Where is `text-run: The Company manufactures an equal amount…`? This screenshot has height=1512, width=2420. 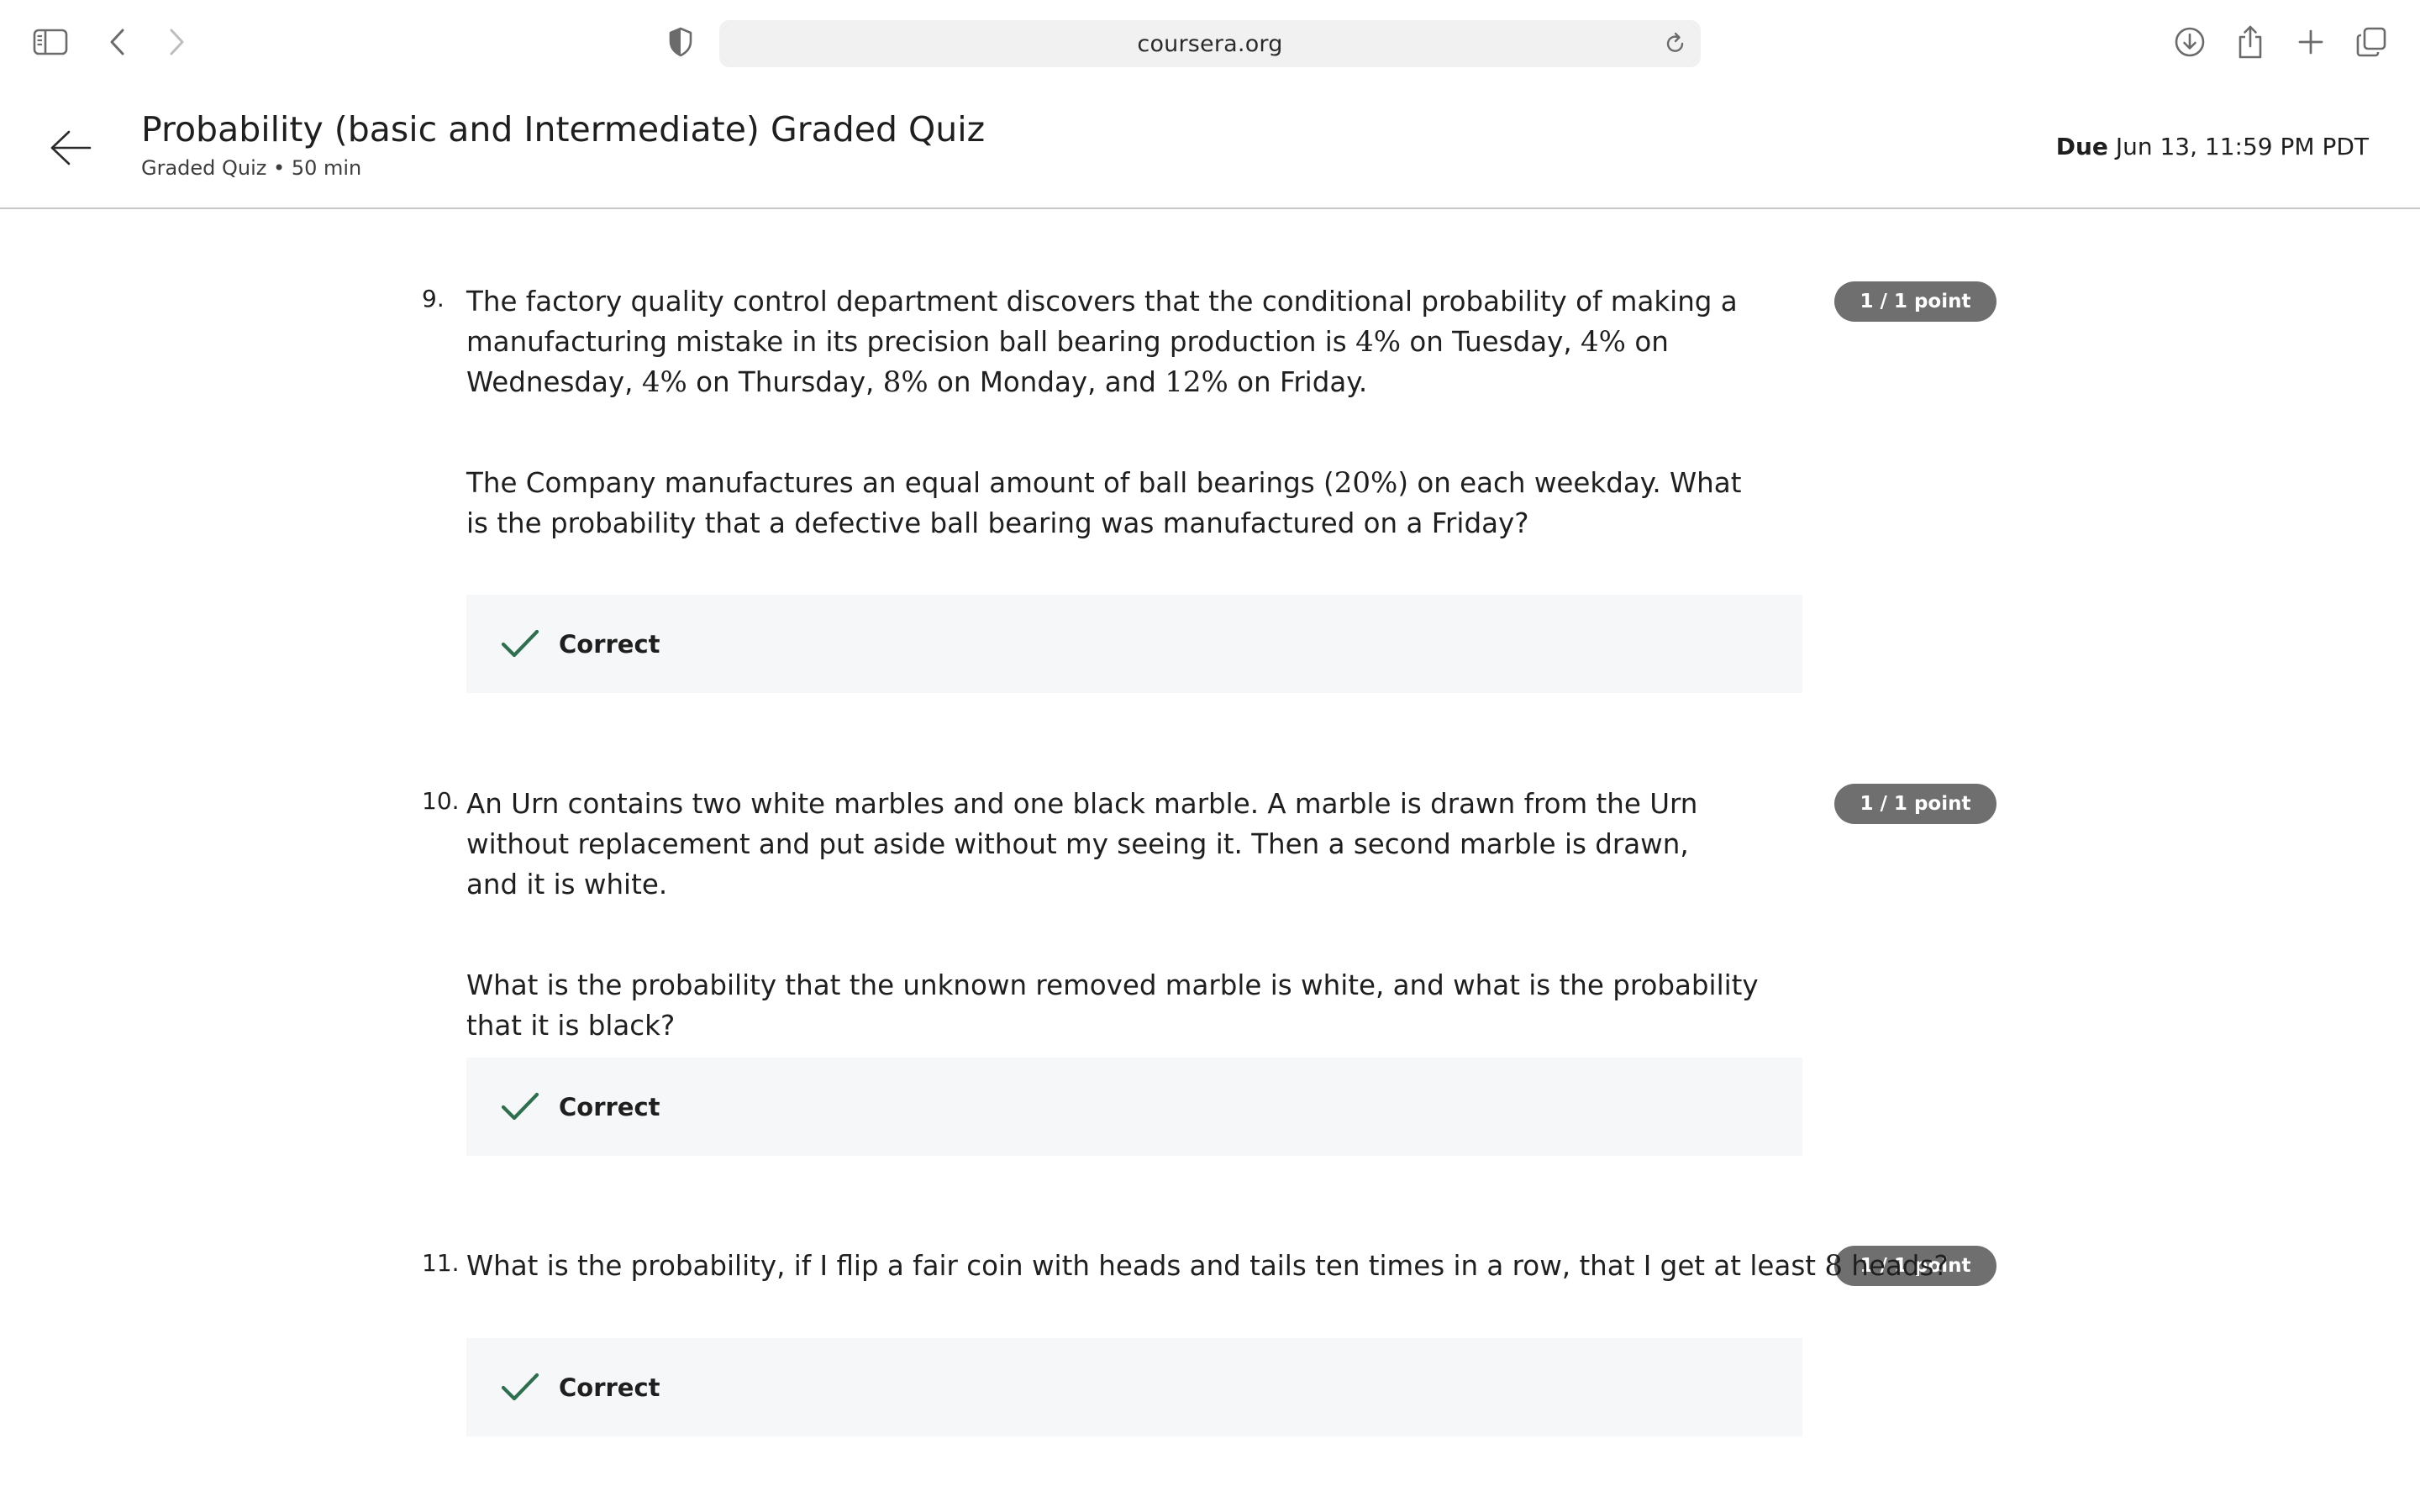 text-run: The Company manufactures an equal amount… is located at coordinates (900, 483).